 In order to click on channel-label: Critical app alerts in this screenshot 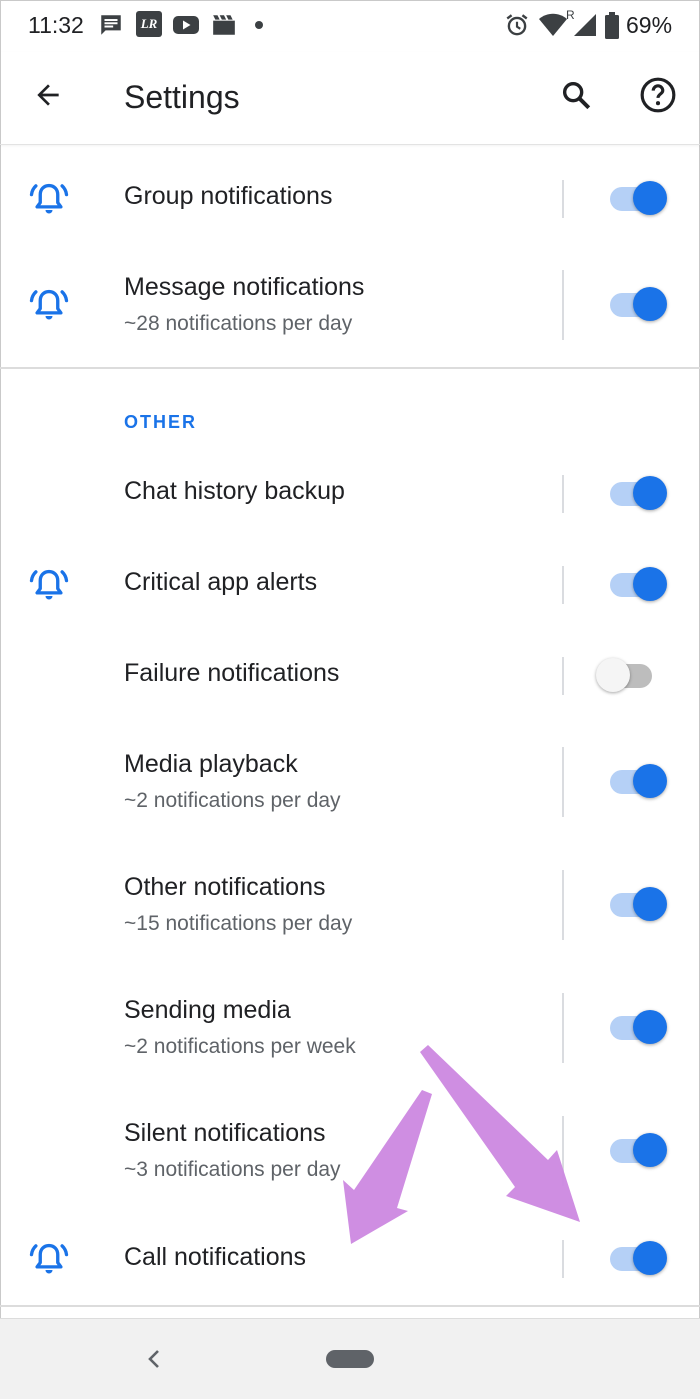, I will do `click(221, 582)`.